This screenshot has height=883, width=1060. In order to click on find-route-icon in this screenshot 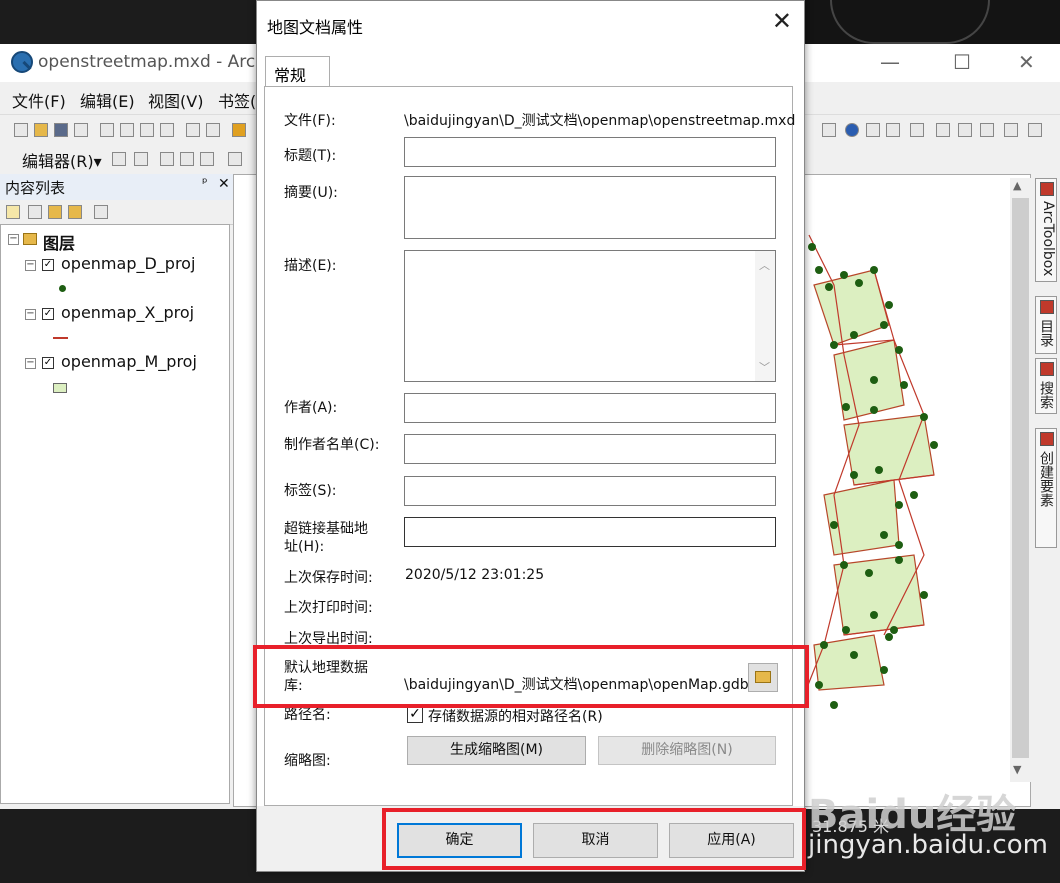, I will do `click(965, 130)`.